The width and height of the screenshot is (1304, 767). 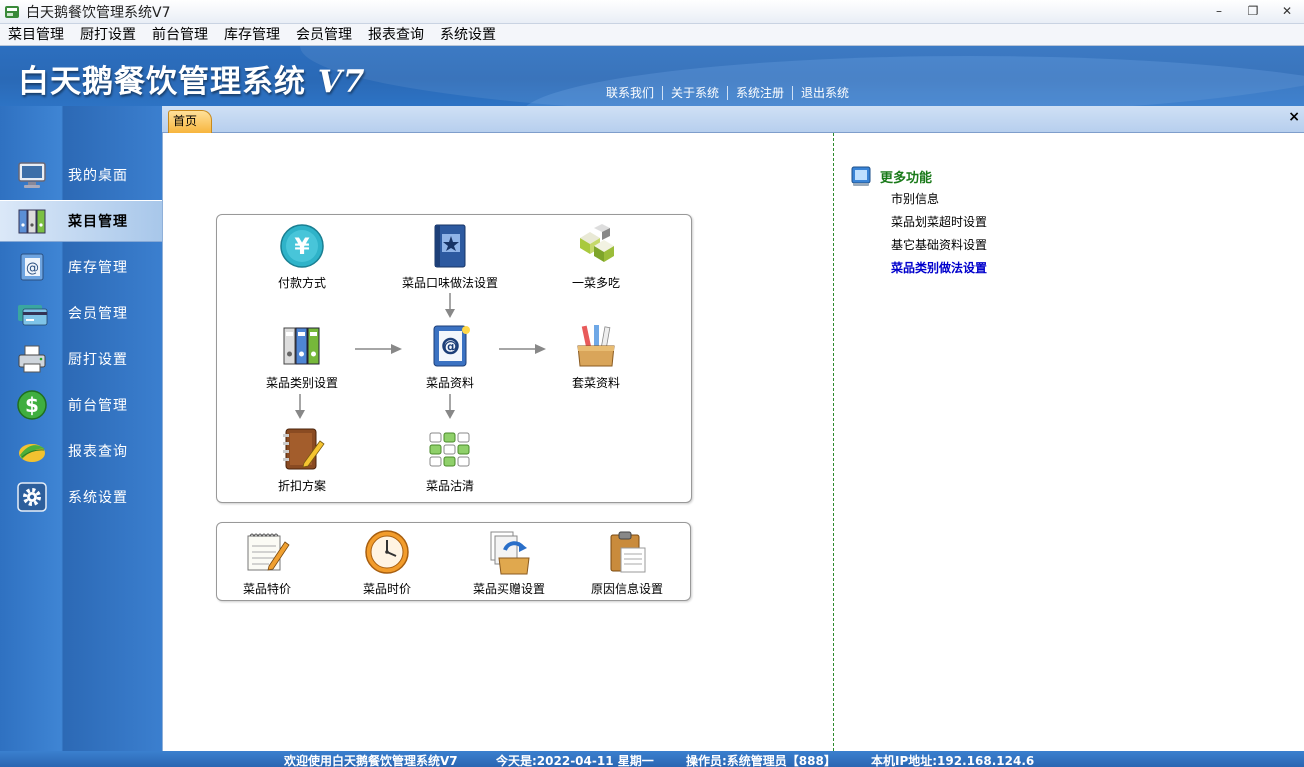 I want to click on reason-settings-button: 原因信息设置, so click(x=627, y=562).